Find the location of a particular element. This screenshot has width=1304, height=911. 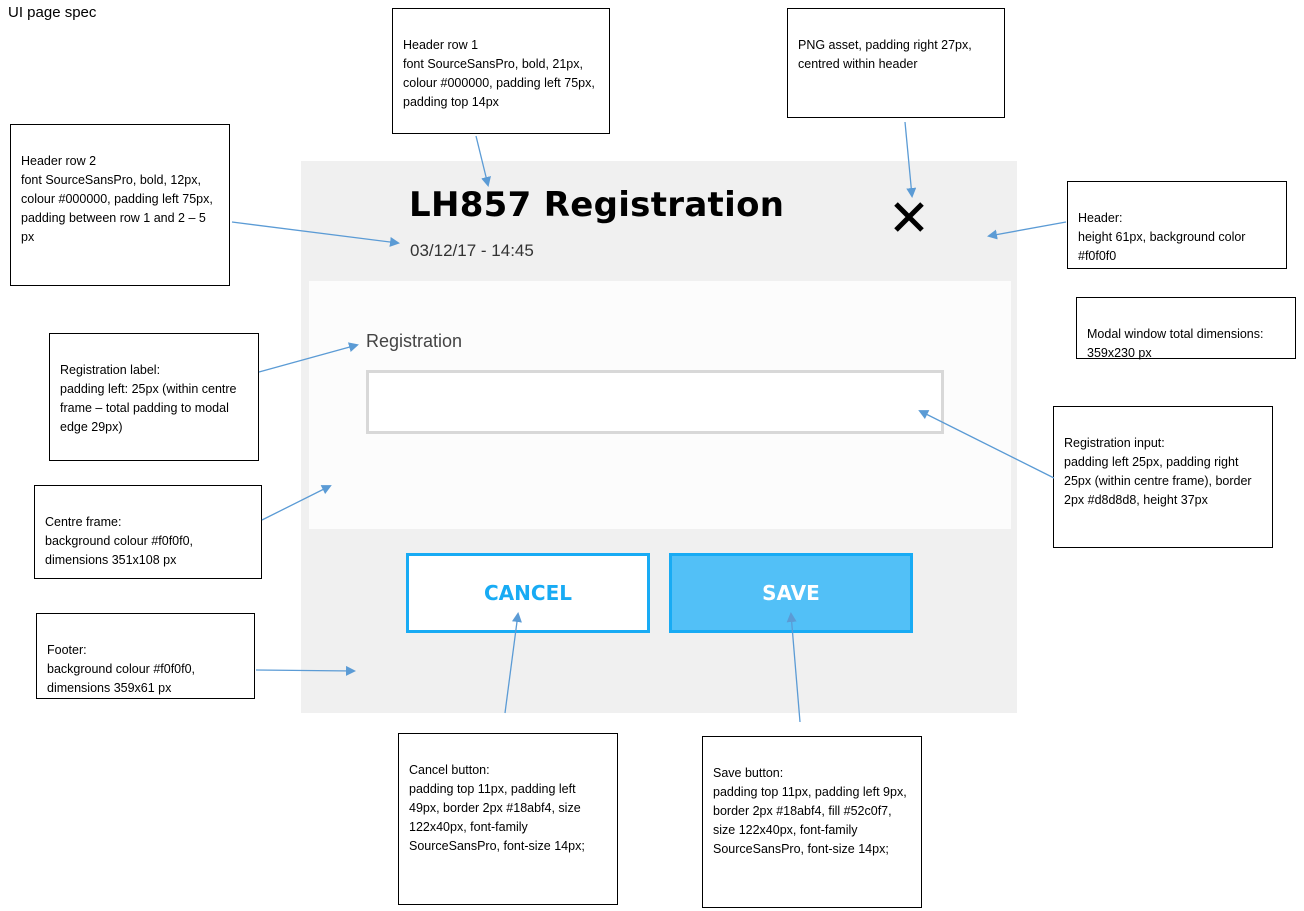

page-title: UI page spec is located at coordinates (52, 12).